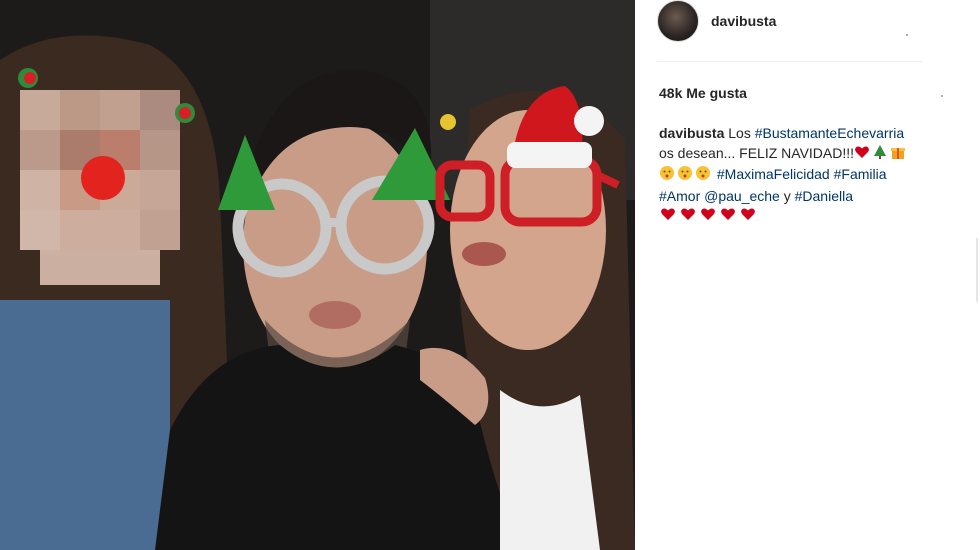  Describe the element at coordinates (829, 133) in the screenshot. I see `hashtag-link: #BustamanteEchevarria` at that location.